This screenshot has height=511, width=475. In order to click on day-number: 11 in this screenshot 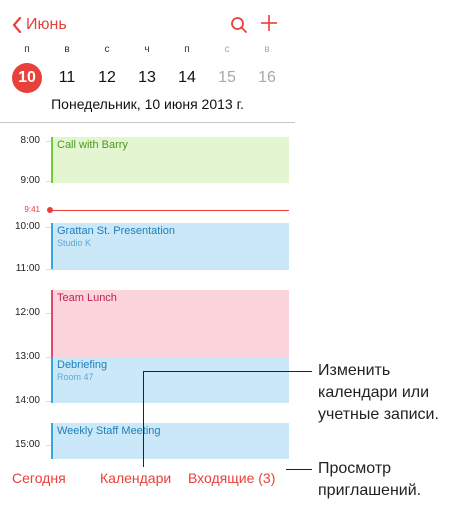, I will do `click(67, 78)`.